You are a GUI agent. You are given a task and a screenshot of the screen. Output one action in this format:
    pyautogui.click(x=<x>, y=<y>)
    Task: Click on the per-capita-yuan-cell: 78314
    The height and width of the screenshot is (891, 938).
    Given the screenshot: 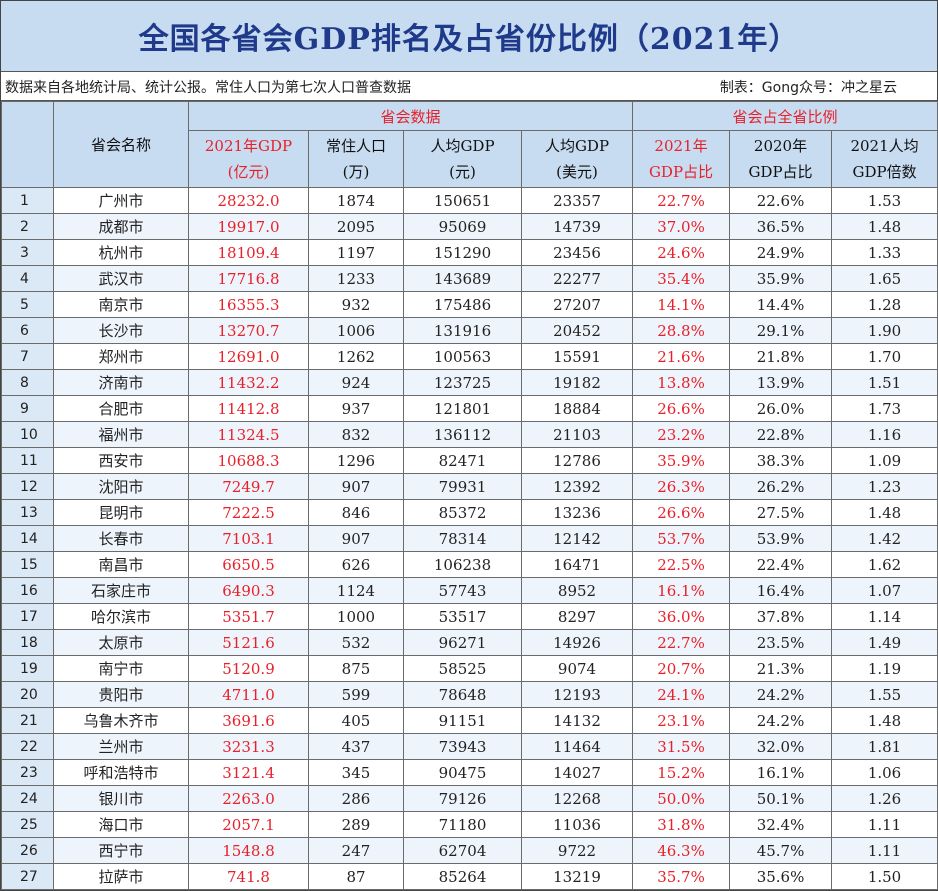 What is the action you would take?
    pyautogui.click(x=462, y=538)
    